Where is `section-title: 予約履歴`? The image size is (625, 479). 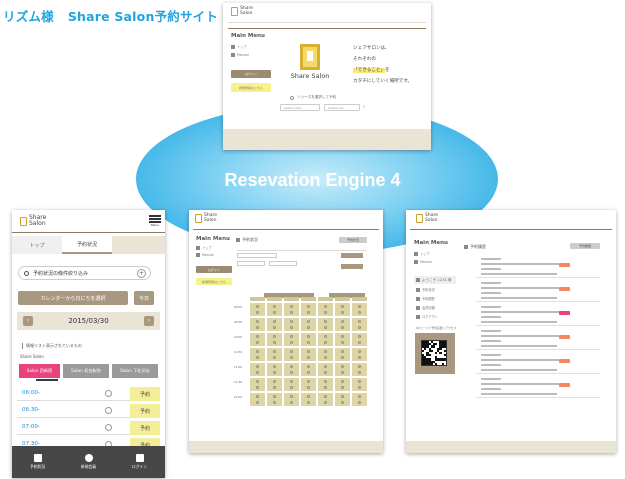 section-title: 予約履歴 is located at coordinates (475, 247).